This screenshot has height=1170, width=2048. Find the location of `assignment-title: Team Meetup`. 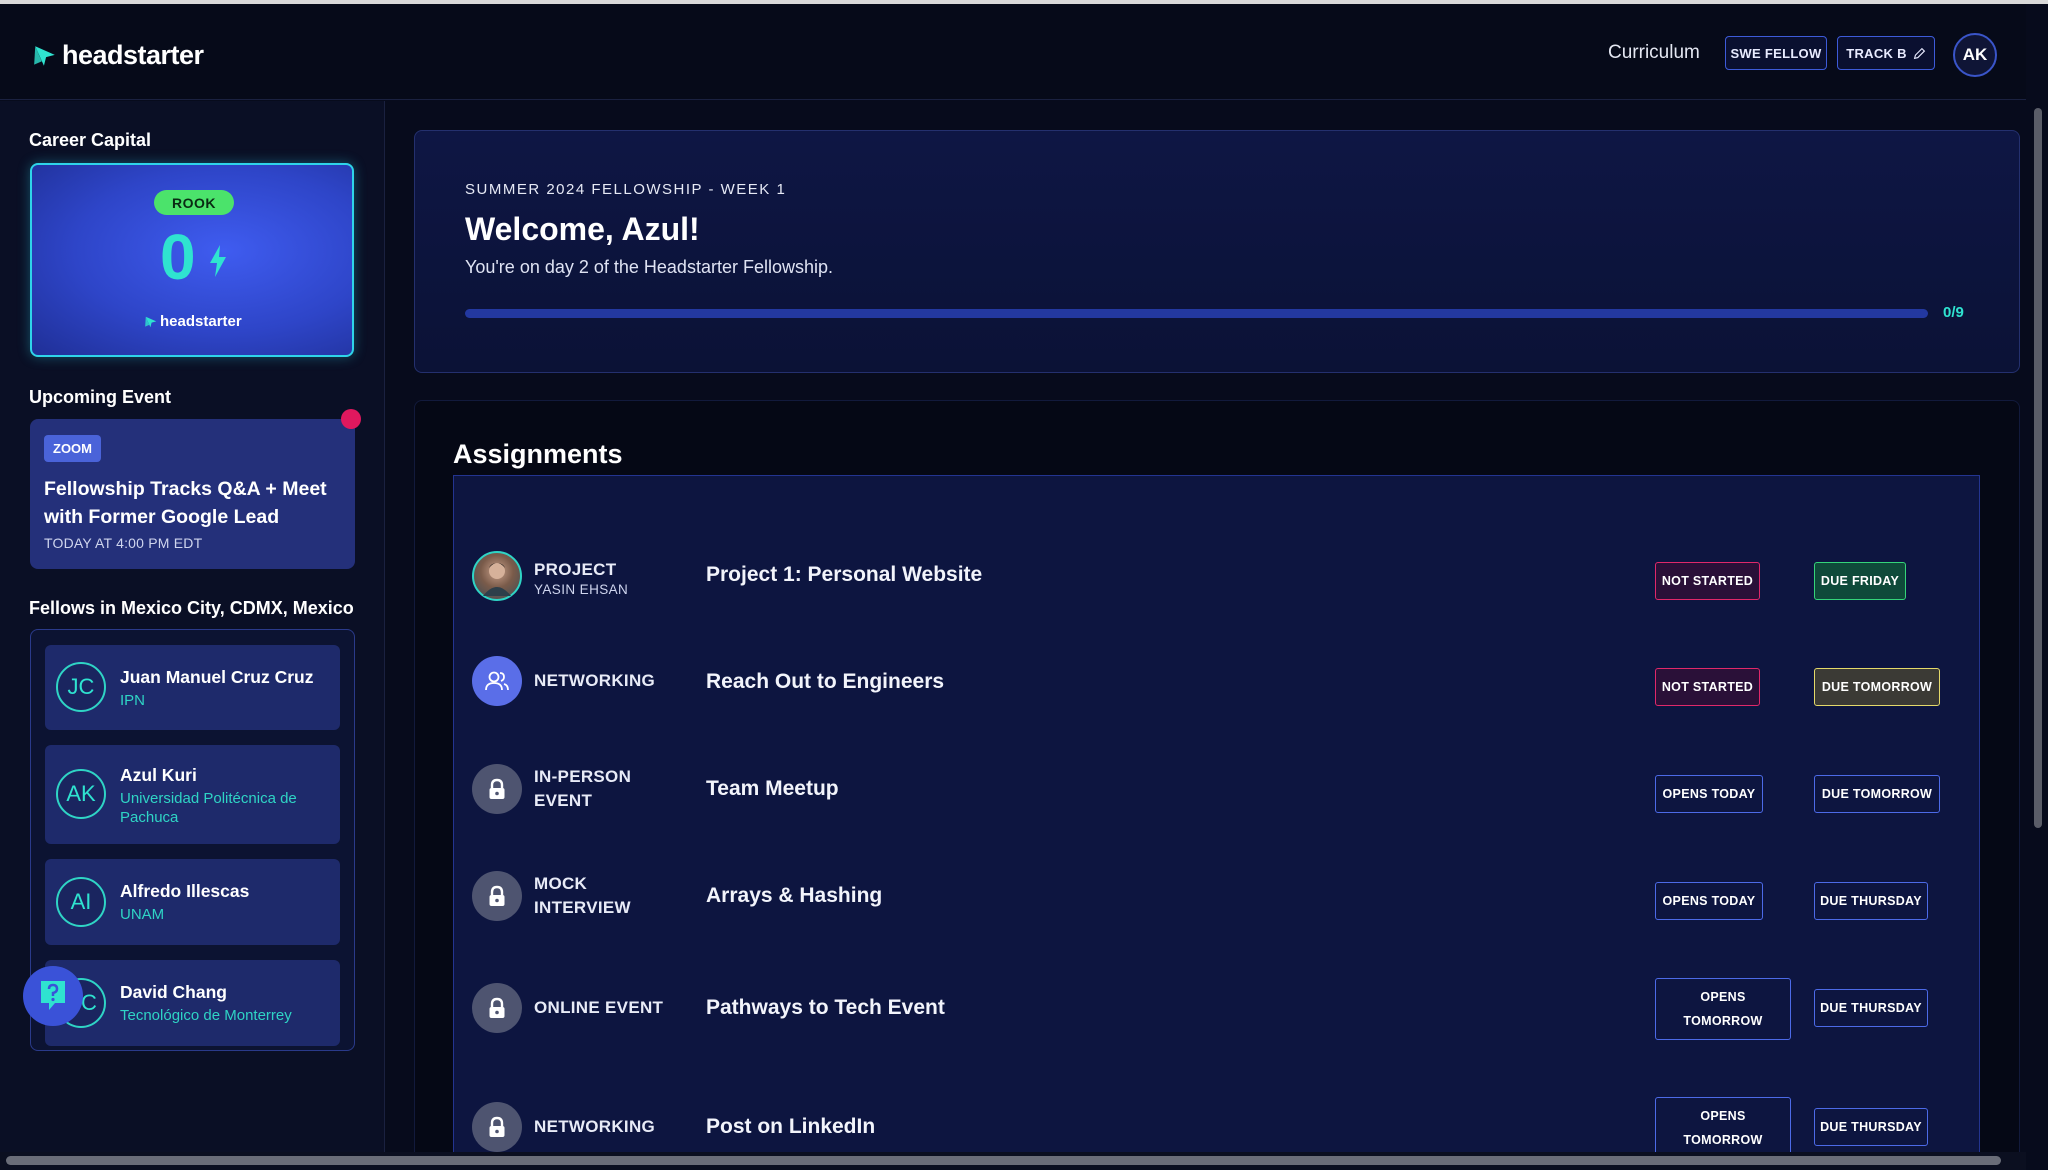

assignment-title: Team Meetup is located at coordinates (772, 789).